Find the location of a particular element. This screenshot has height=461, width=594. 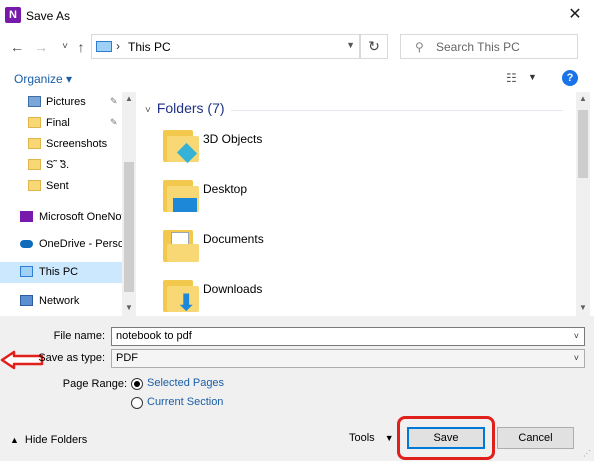

sidebar-item-label: This PC is located at coordinates (59, 272).